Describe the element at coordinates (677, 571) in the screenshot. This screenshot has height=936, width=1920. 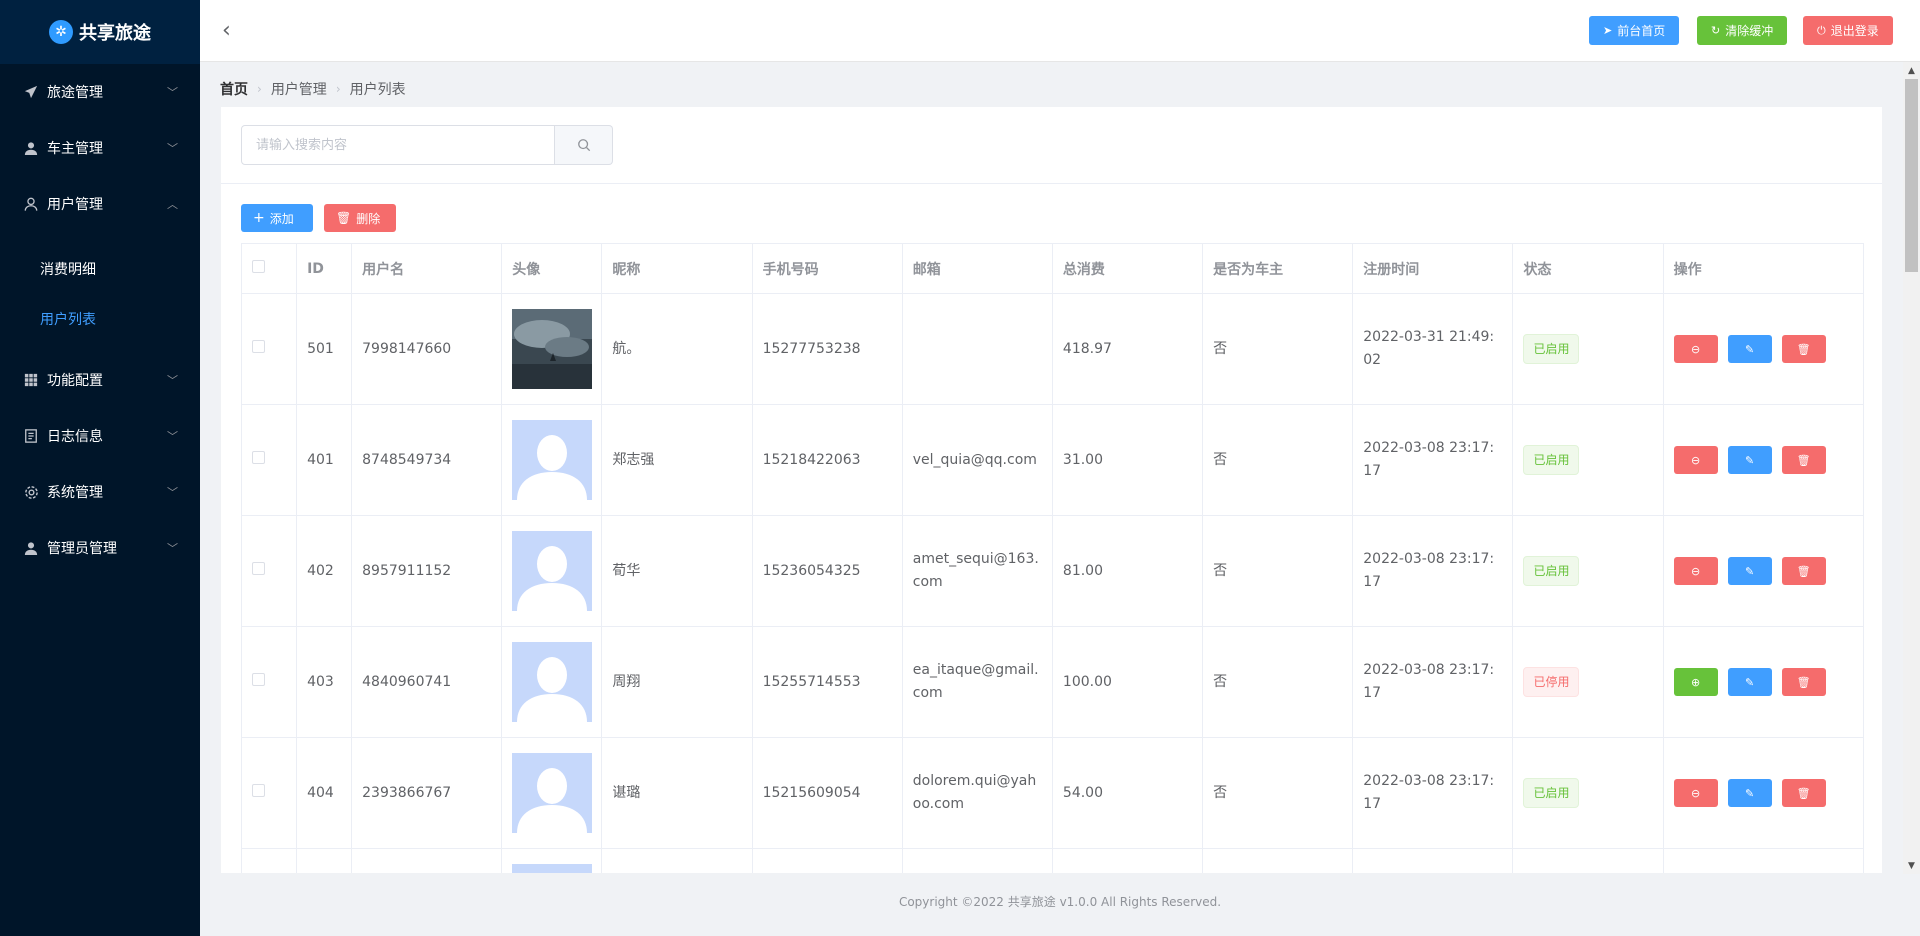
I see `cell-nickname: 荀华` at that location.